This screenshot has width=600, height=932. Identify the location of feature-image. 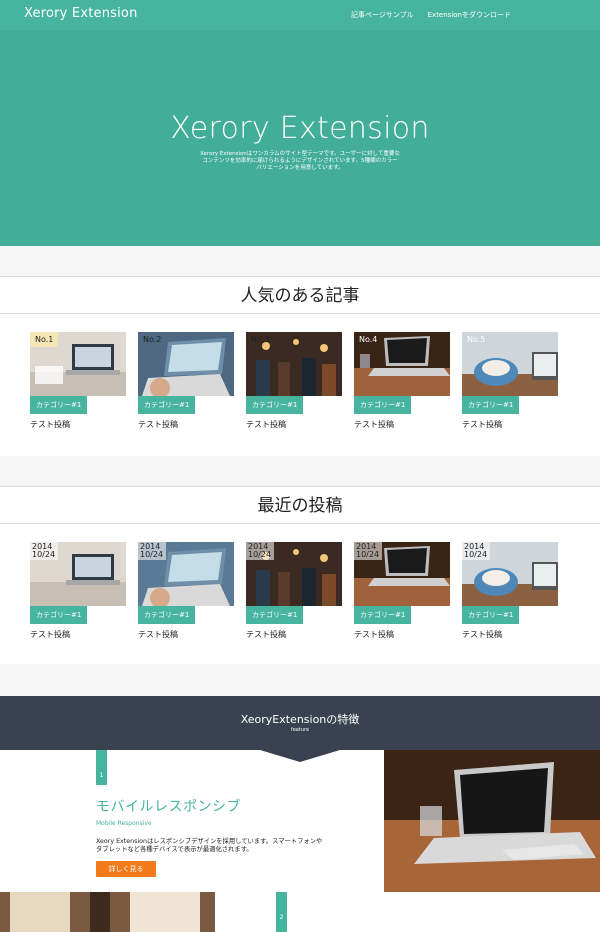
(492, 821).